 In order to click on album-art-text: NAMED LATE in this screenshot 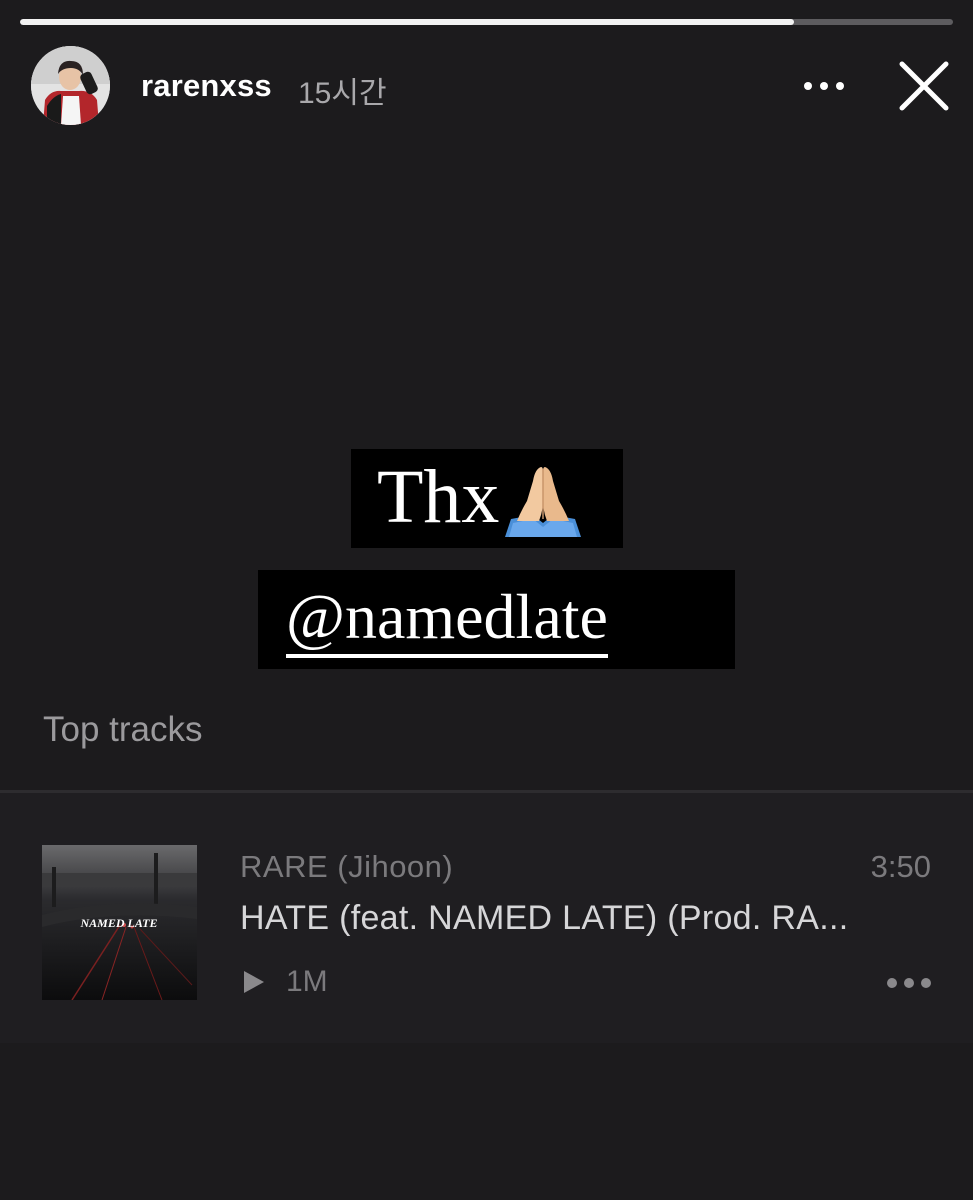, I will do `click(118, 923)`.